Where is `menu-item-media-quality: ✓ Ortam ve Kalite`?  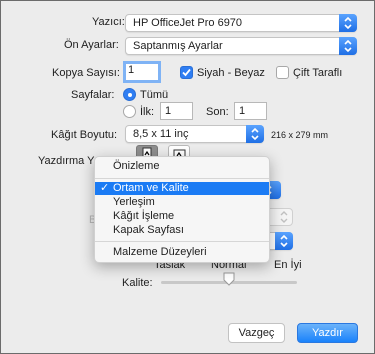 menu-item-media-quality: ✓ Ortam ve Kalite is located at coordinates (182, 188).